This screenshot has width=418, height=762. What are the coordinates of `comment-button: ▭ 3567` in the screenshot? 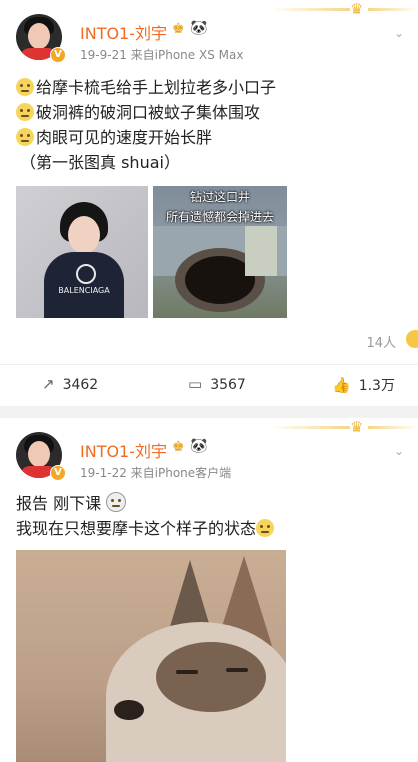 It's located at (217, 384).